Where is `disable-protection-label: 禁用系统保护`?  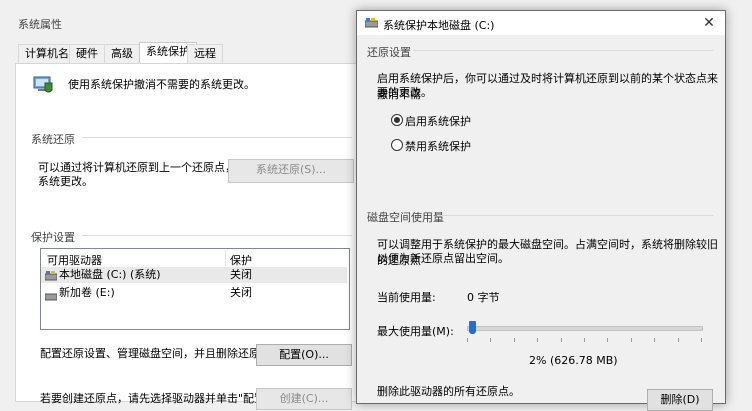
disable-protection-label: 禁用系统保护 is located at coordinates (438, 146).